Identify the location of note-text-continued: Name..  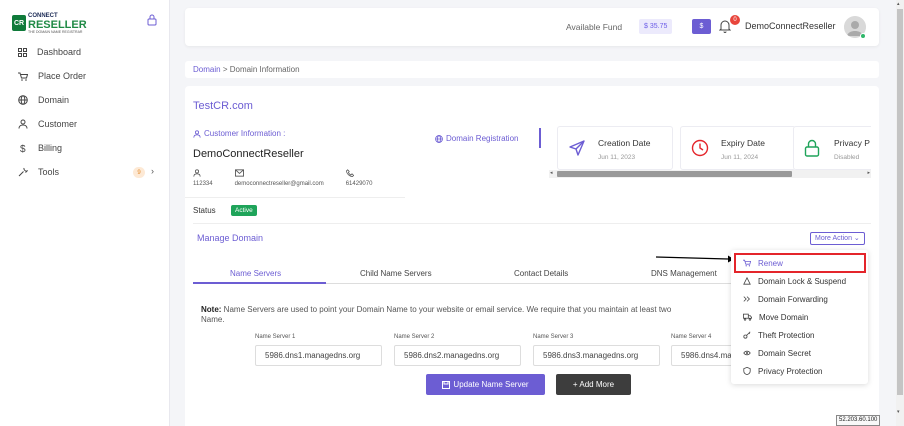
(213, 319).